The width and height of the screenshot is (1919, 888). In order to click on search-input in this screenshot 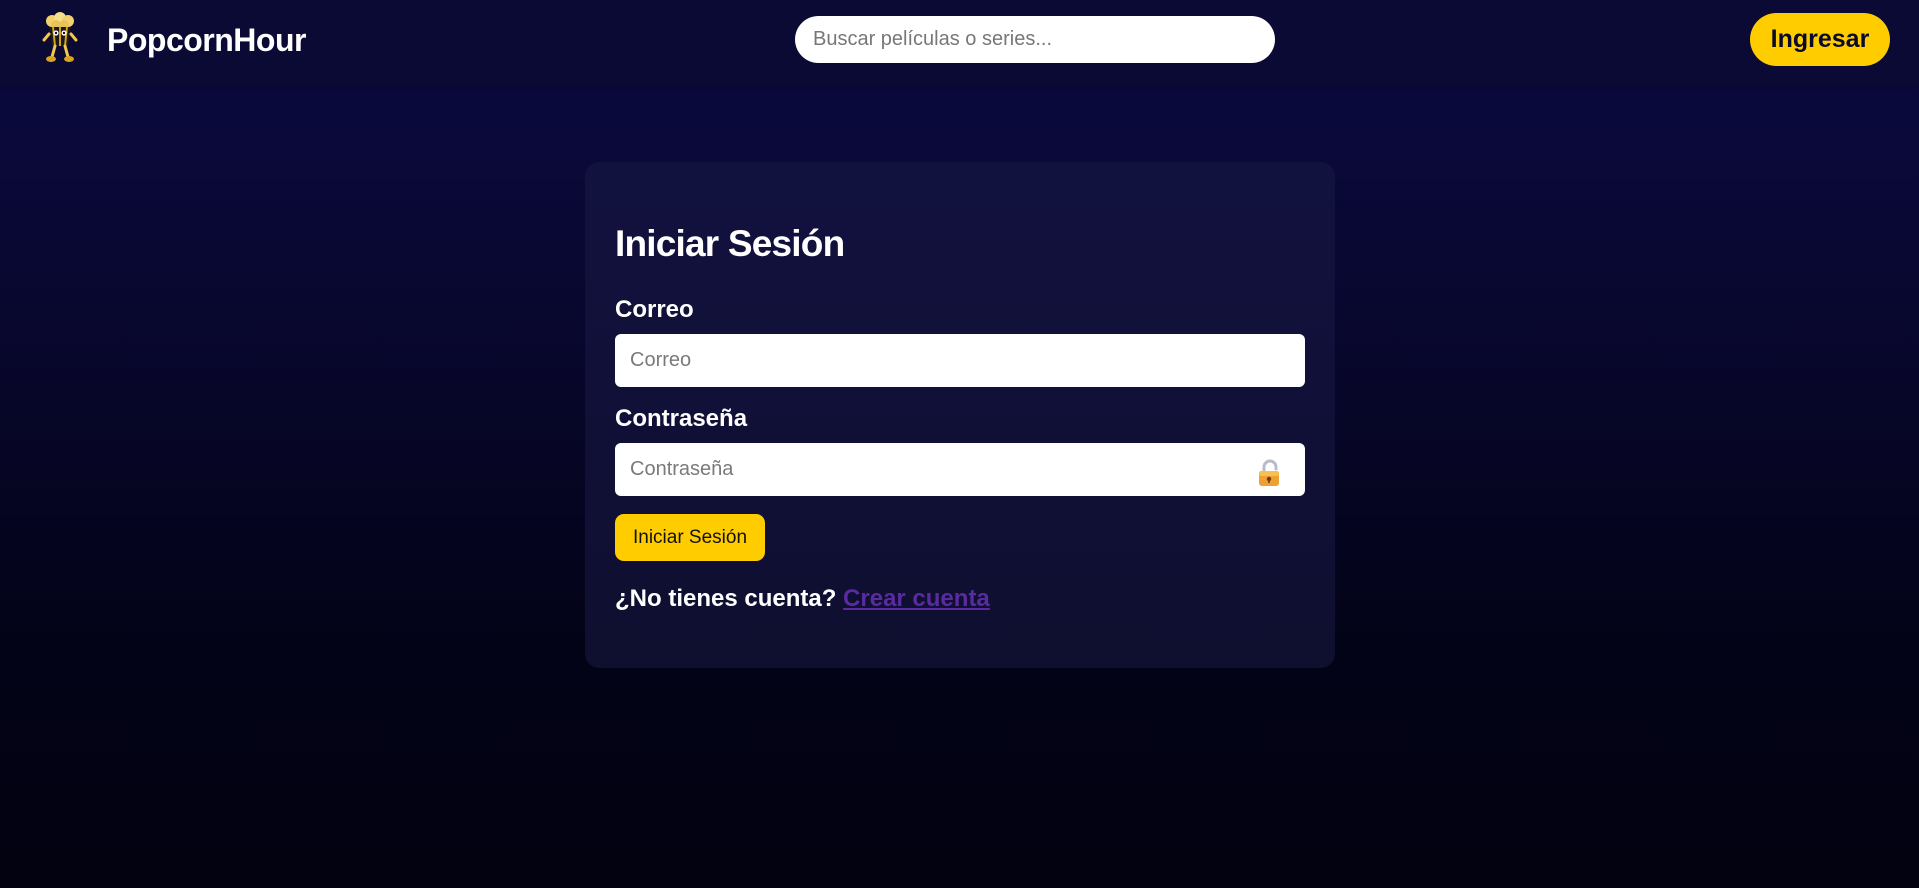, I will do `click(1035, 39)`.